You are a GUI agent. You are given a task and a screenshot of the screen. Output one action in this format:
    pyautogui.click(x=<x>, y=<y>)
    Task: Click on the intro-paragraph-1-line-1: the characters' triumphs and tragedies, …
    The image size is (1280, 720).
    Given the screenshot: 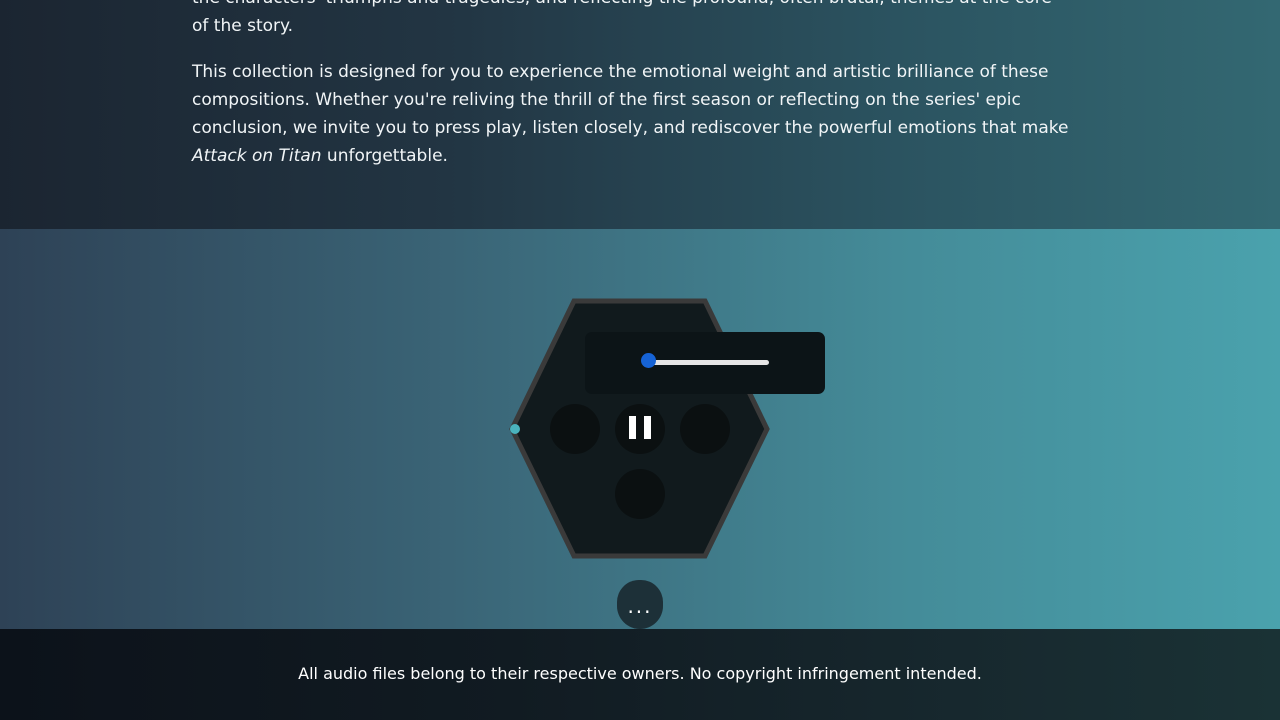 What is the action you would take?
    pyautogui.click(x=622, y=4)
    